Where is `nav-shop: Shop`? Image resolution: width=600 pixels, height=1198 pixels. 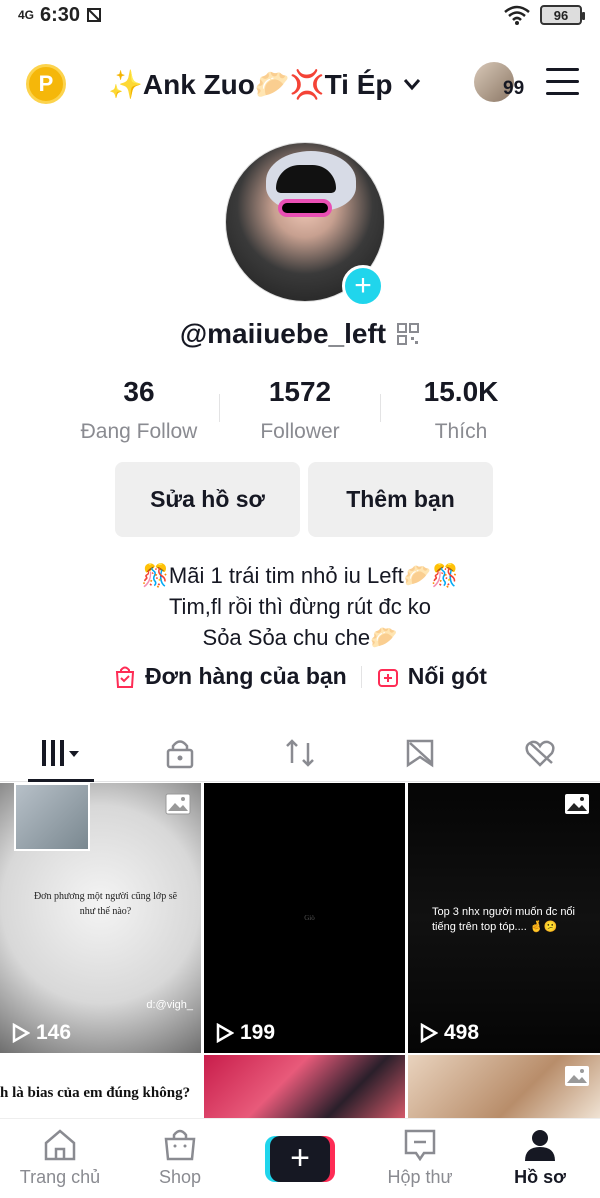 nav-shop: Shop is located at coordinates (180, 1158).